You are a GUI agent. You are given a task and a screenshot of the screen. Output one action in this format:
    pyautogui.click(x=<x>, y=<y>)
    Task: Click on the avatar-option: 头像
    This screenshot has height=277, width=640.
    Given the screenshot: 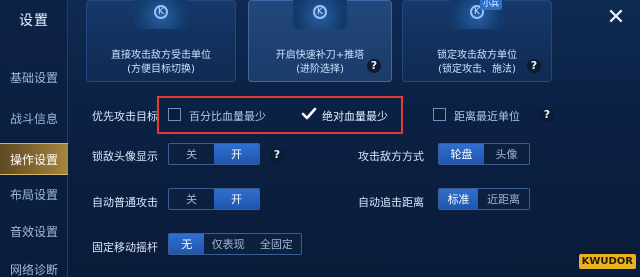 What is the action you would take?
    pyautogui.click(x=506, y=154)
    